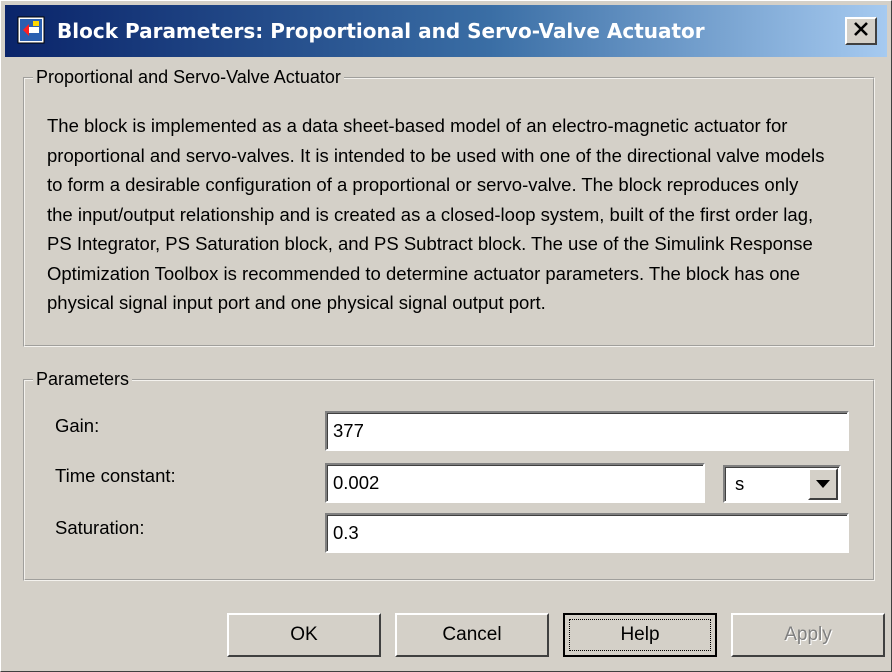  What do you see at coordinates (188, 77) in the screenshot?
I see `description-group-title: Proportional and Servo-Valve Actuator` at bounding box center [188, 77].